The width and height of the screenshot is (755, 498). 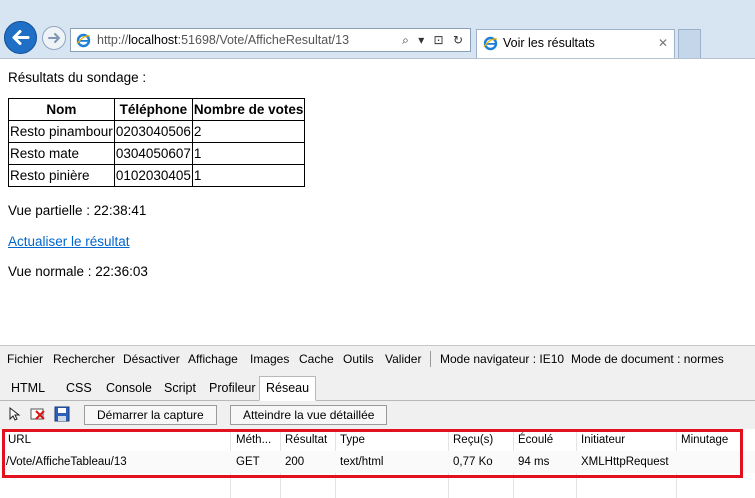 I want to click on menu-browser-mode: Mode navigateur : IE10, so click(x=502, y=359).